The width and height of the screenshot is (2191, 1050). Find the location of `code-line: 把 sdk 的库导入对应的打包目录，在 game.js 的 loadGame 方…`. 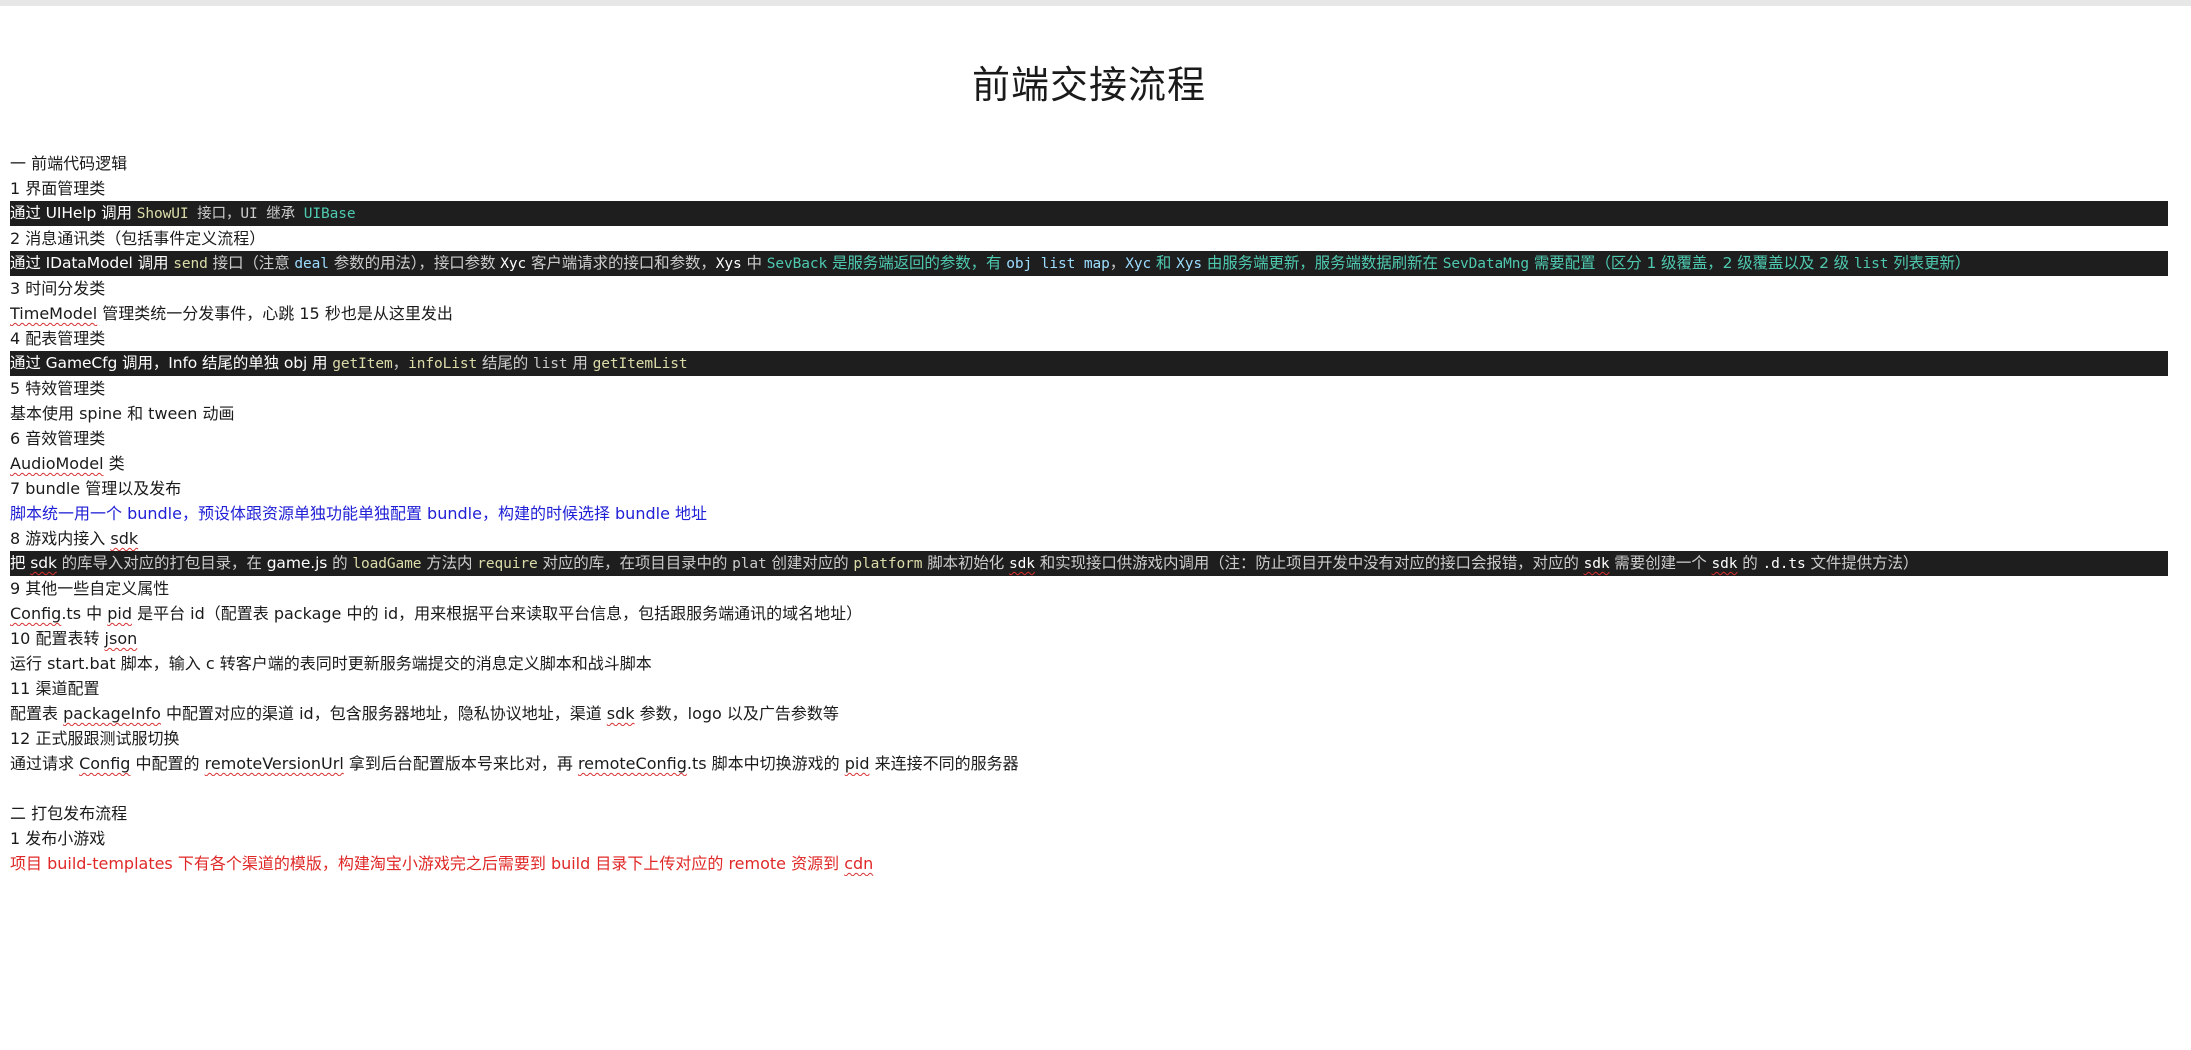

code-line: 把 sdk 的库导入对应的打包目录，在 game.js 的 loadGame 方… is located at coordinates (1089, 563).